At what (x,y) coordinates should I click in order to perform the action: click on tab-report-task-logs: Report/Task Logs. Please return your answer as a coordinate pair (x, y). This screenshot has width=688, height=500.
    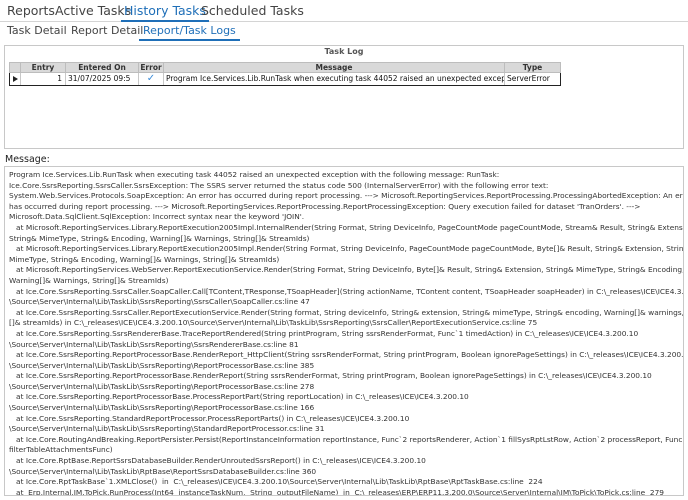
    Looking at the image, I should click on (189, 32).